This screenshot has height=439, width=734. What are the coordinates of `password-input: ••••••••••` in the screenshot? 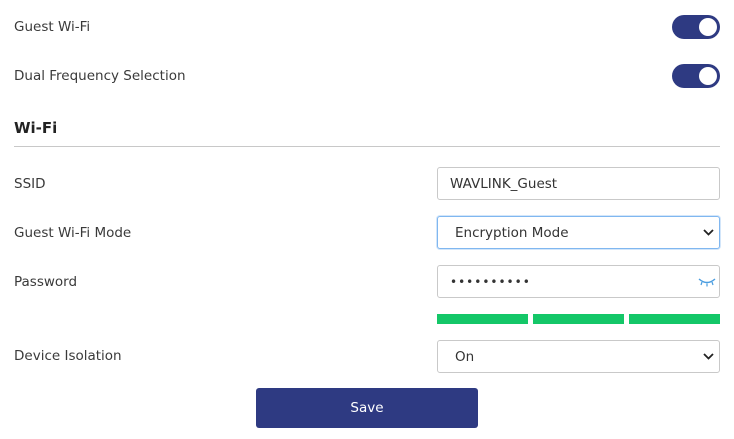 It's located at (578, 281).